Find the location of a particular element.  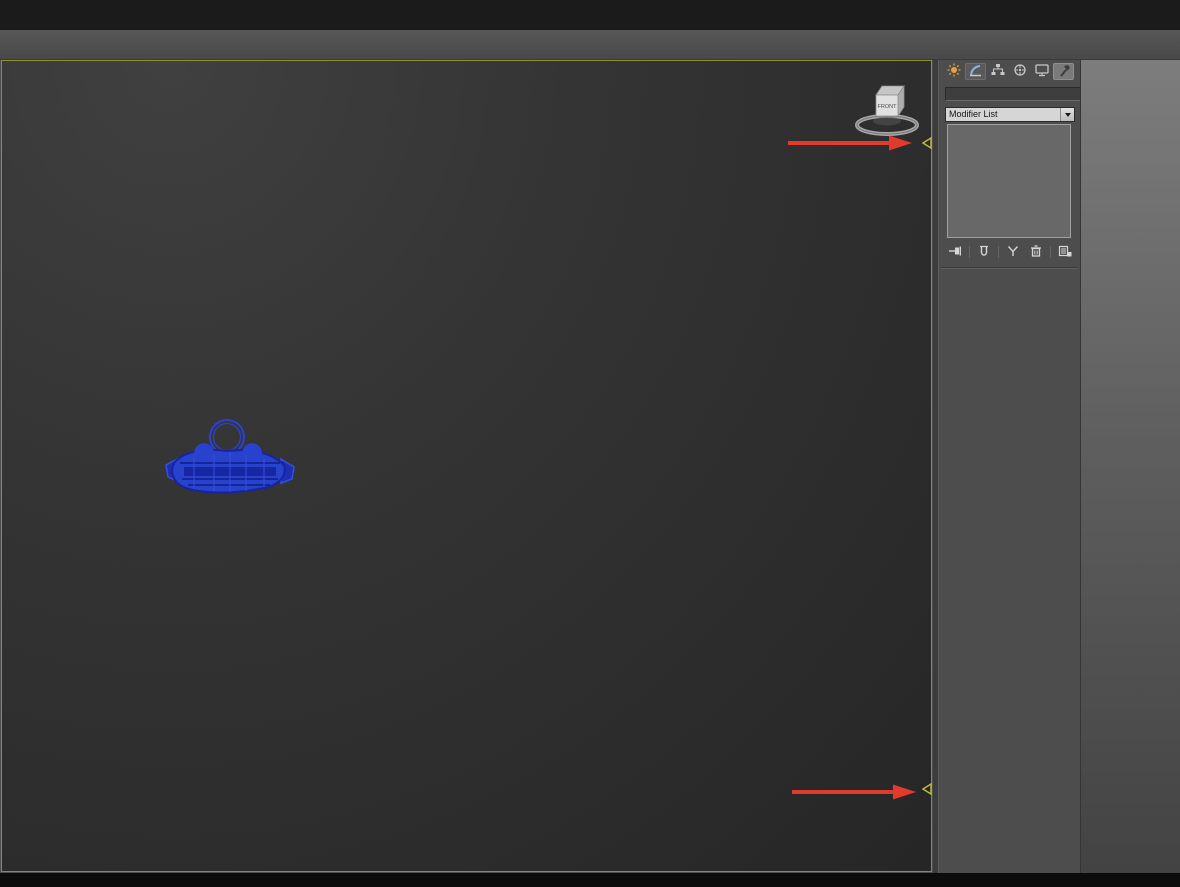

viewport-edge-marker-lower is located at coordinates (927, 789).